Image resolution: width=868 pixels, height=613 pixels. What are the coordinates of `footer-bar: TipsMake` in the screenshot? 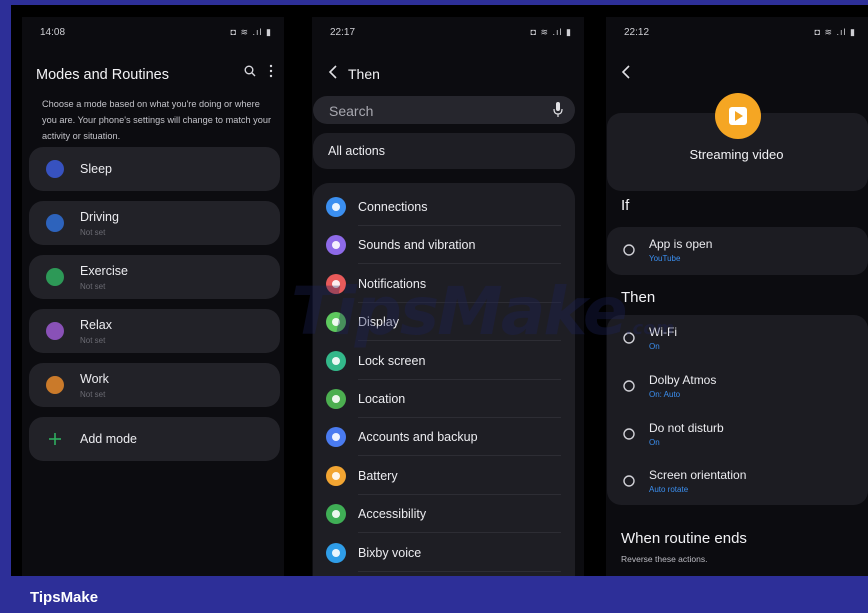 It's located at (434, 595).